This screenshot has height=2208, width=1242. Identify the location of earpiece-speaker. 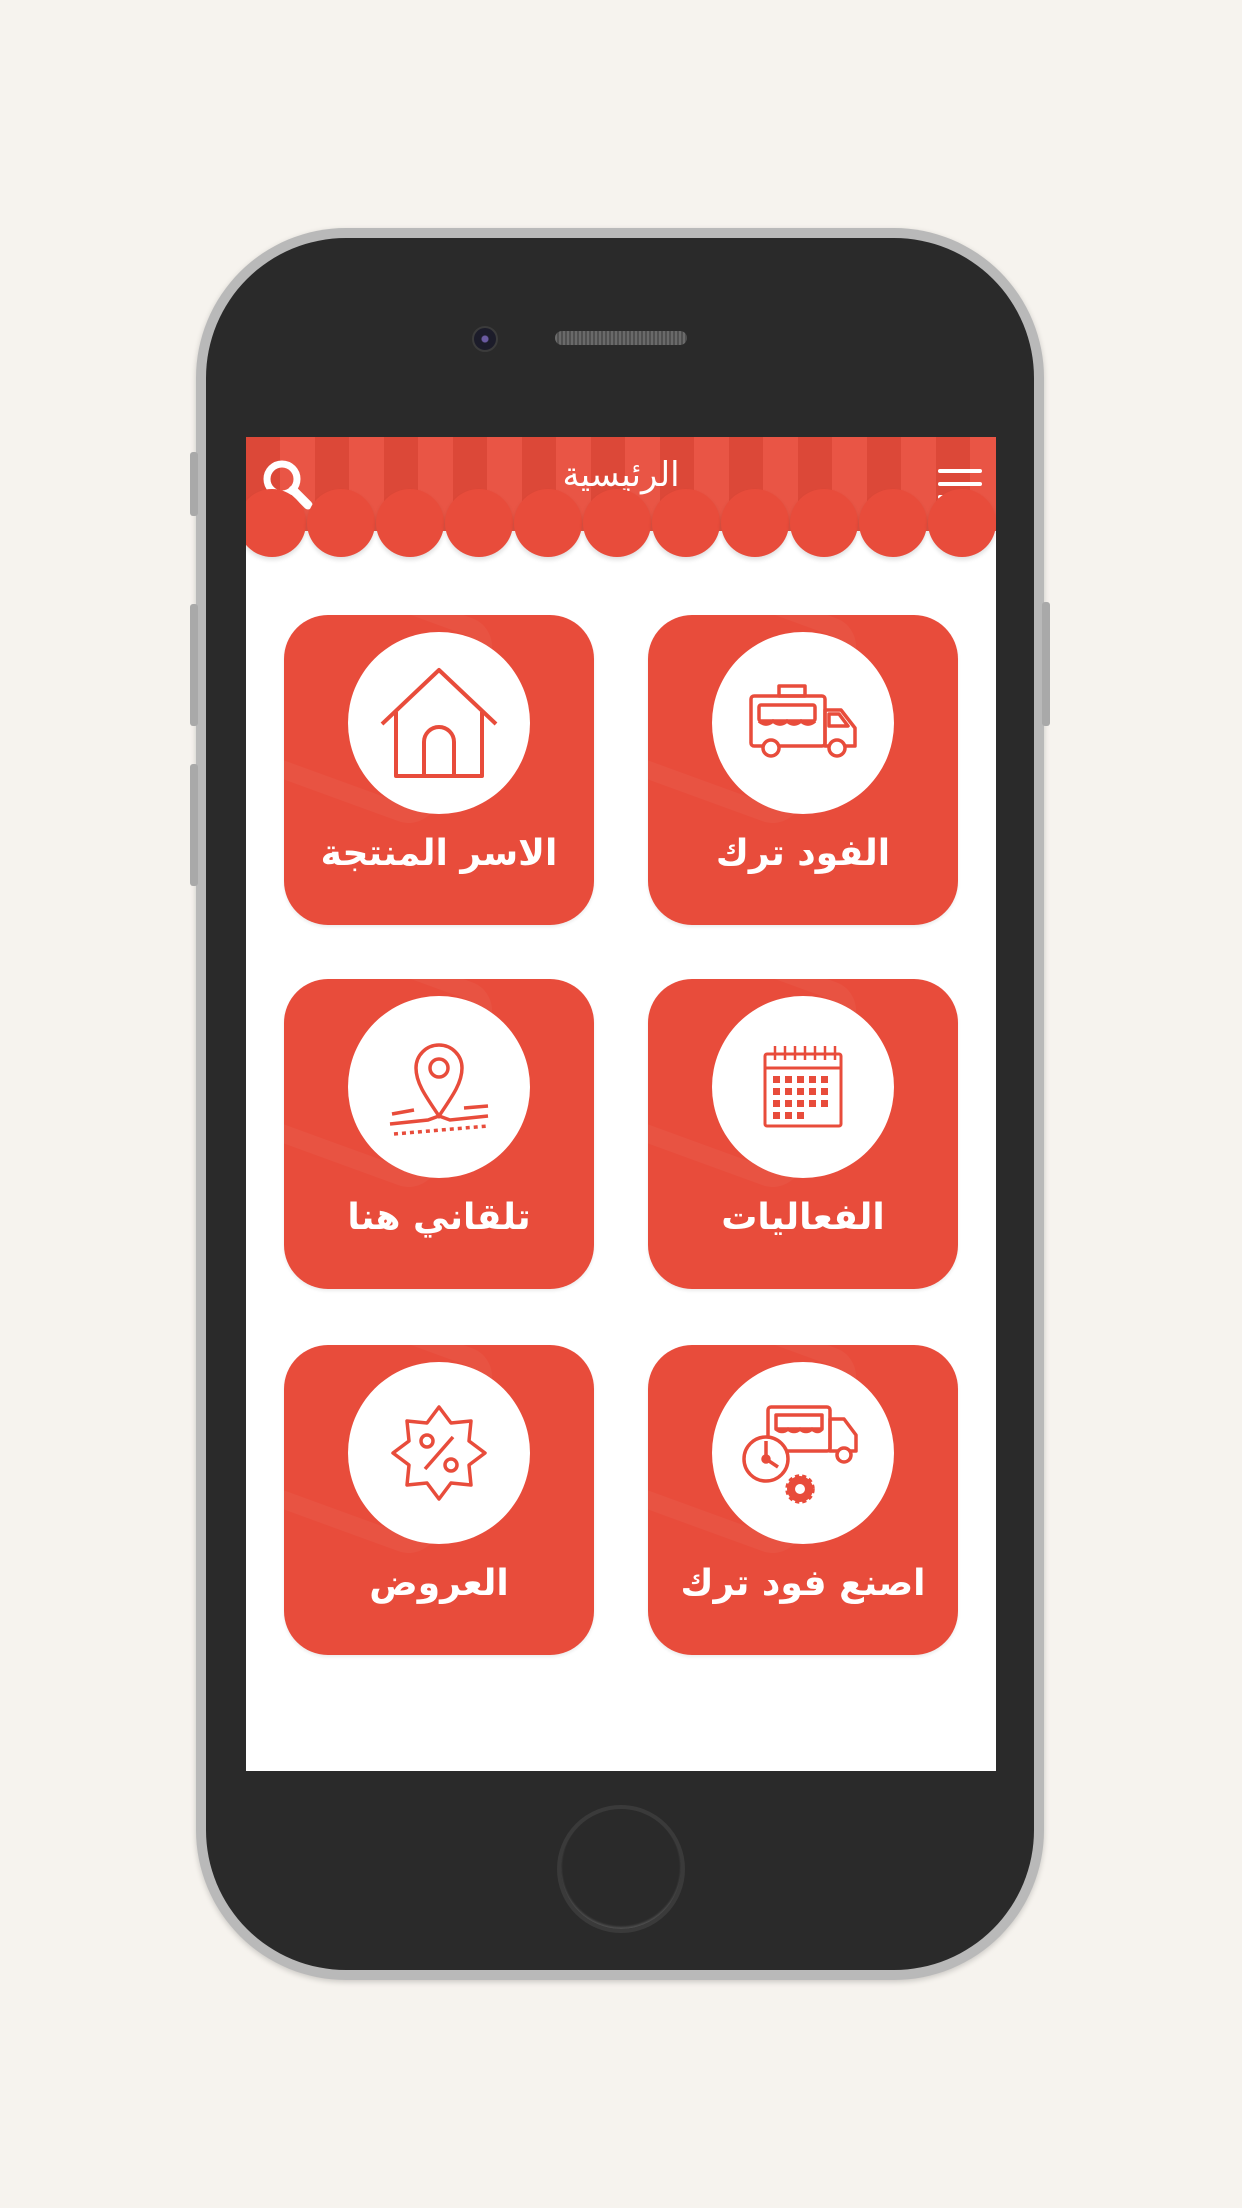
(621, 338).